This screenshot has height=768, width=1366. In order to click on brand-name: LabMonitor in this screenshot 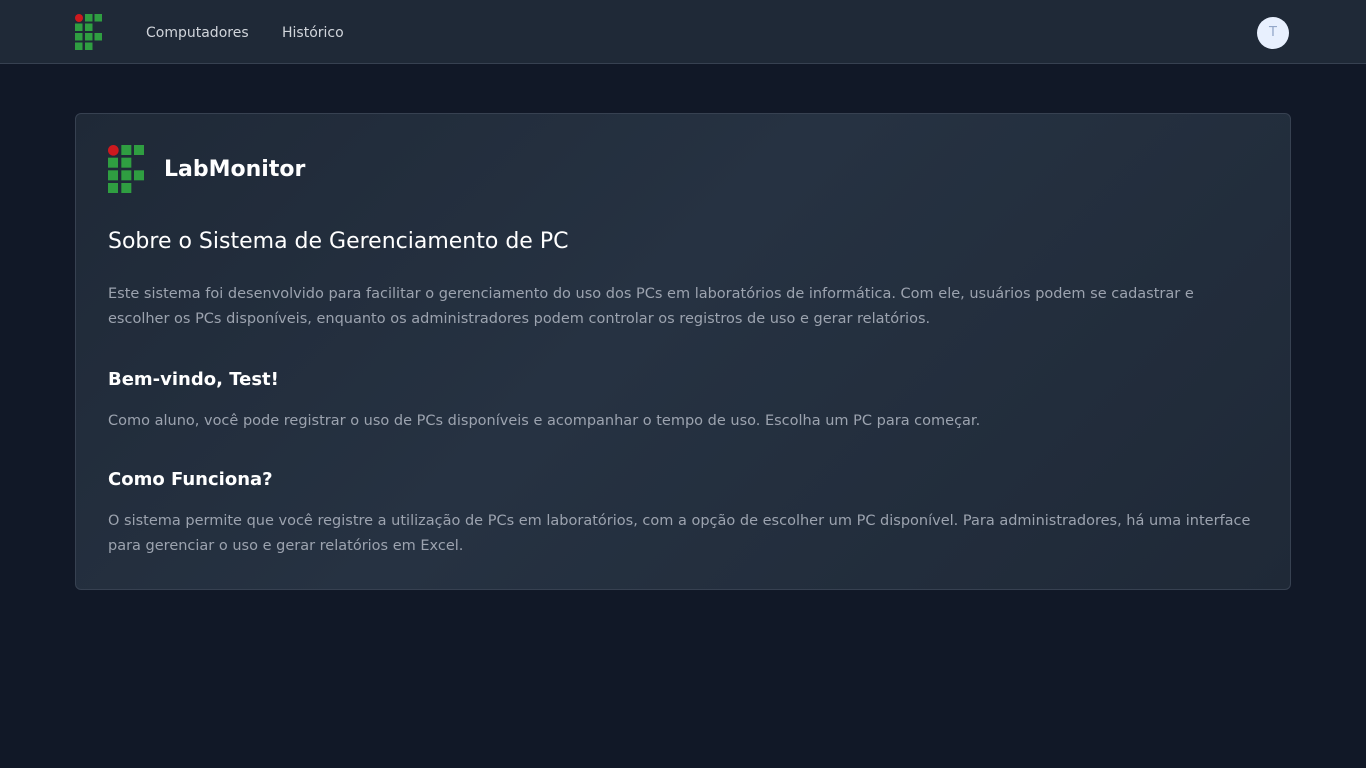, I will do `click(235, 169)`.